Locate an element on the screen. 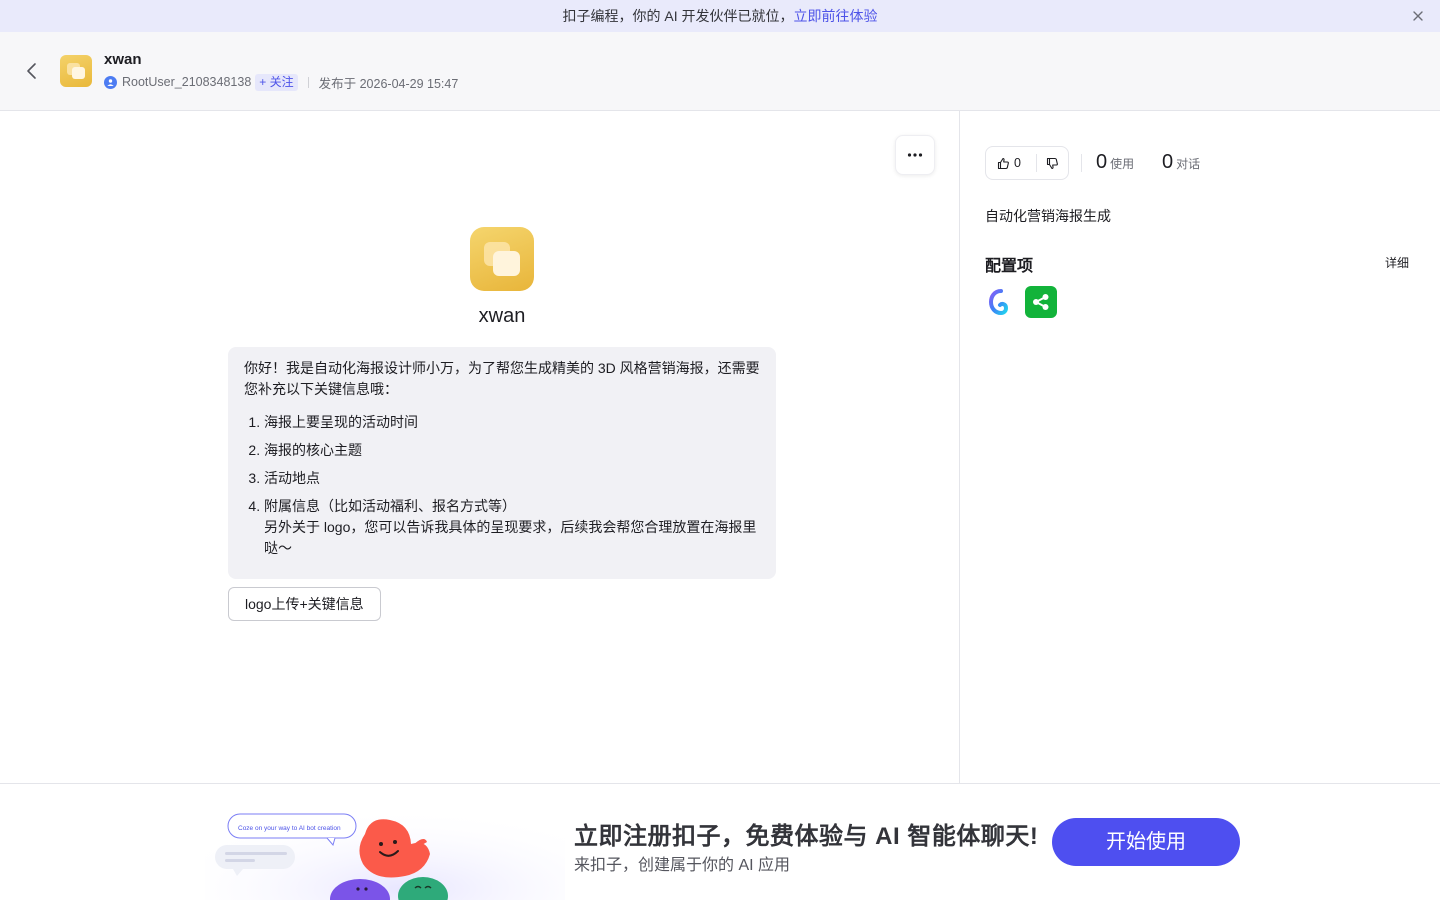 The width and height of the screenshot is (1440, 900). bubble-text: Coze on your way to AI bot creation is located at coordinates (289, 828).